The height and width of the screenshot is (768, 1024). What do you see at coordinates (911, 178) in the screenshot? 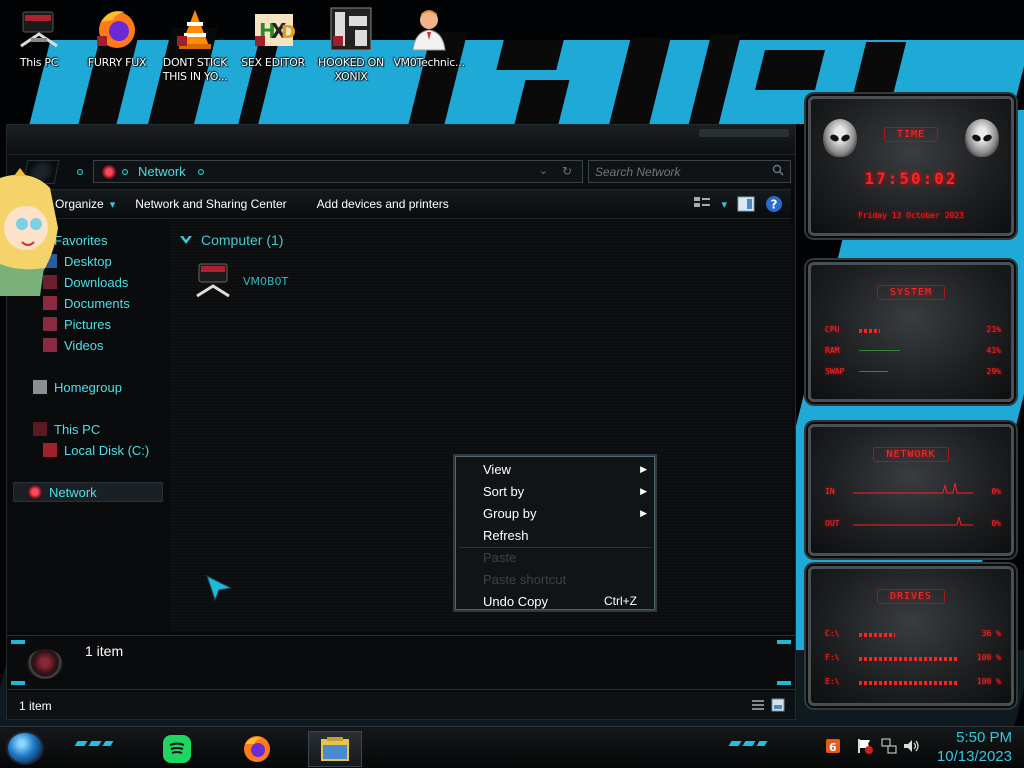
I see `gadget-clock-time: 17:50:02` at bounding box center [911, 178].